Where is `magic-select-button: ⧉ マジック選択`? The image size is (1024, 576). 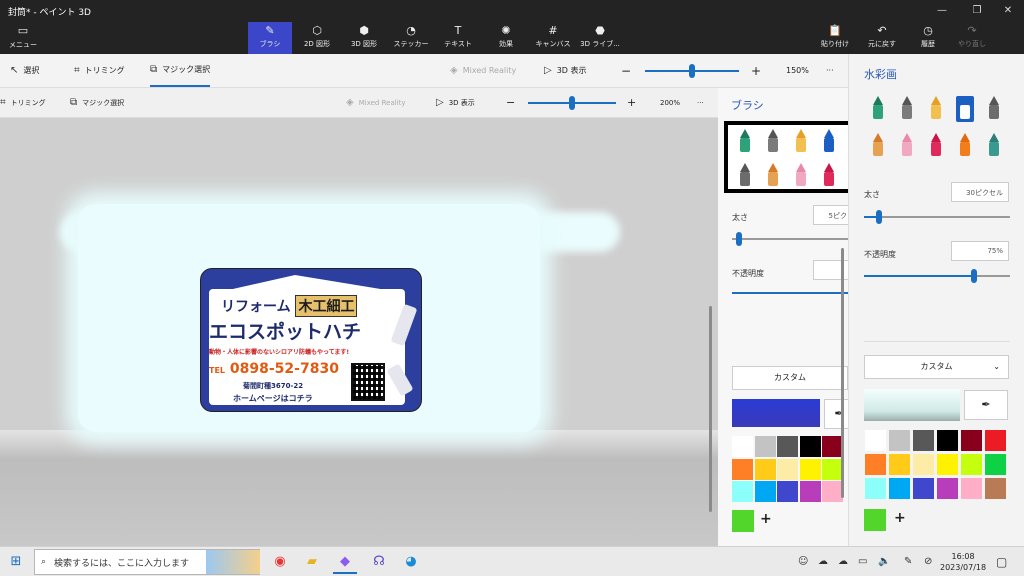 magic-select-button: ⧉ マジック選択 is located at coordinates (180, 70).